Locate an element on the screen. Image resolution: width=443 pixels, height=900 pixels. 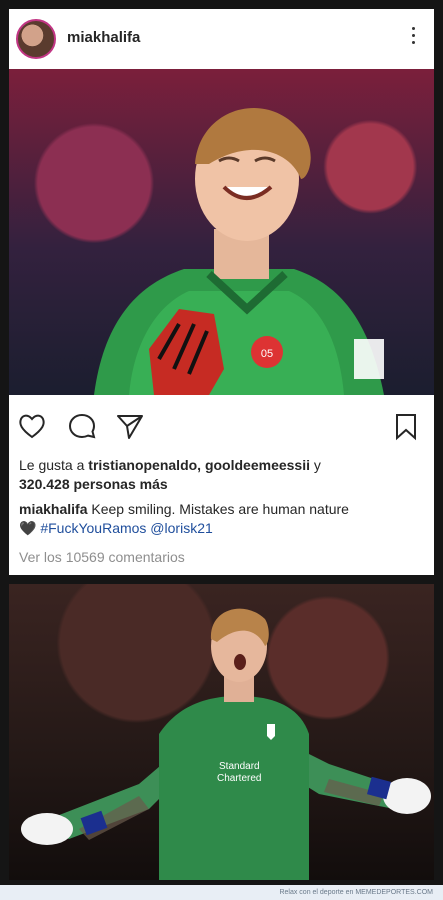
svg-text: Chartered is located at coordinates (239, 778).